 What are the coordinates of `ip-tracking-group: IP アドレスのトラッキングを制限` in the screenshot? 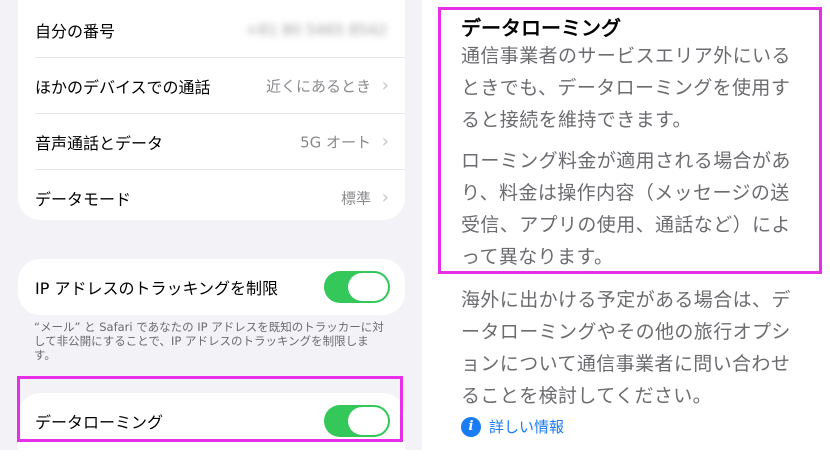 It's located at (211, 287).